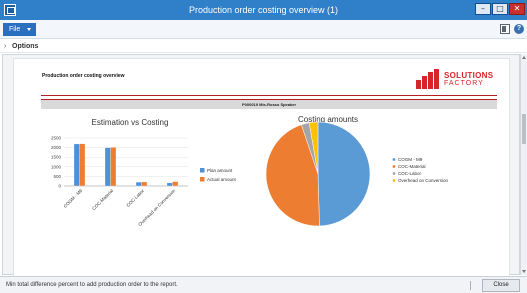 Image resolution: width=527 pixels, height=293 pixels. What do you see at coordinates (500, 9) in the screenshot?
I see `maximize-button: □` at bounding box center [500, 9].